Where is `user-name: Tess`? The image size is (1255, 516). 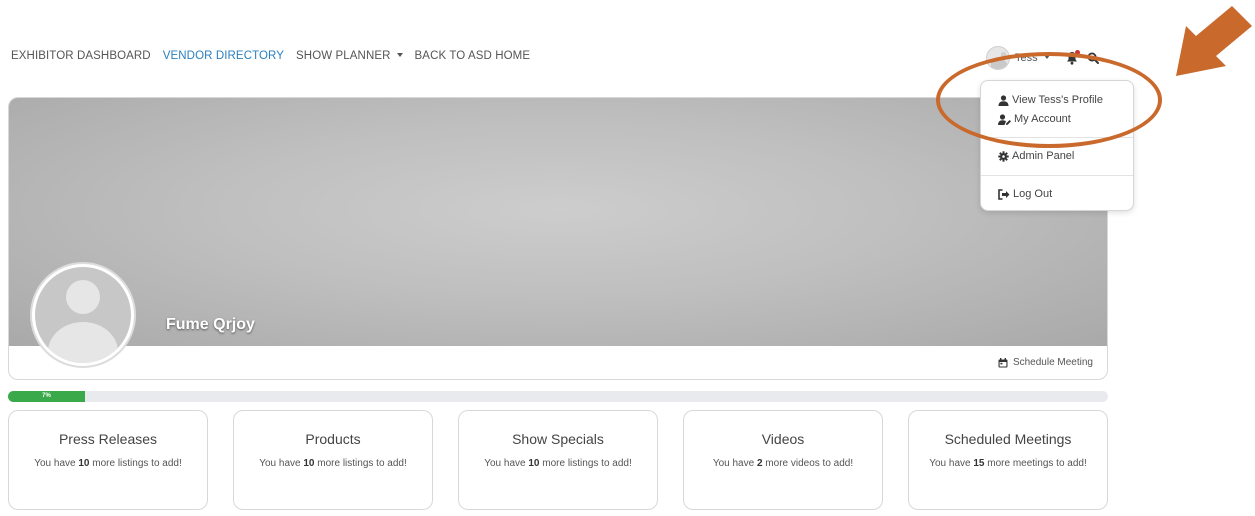
user-name: Tess is located at coordinates (1026, 58).